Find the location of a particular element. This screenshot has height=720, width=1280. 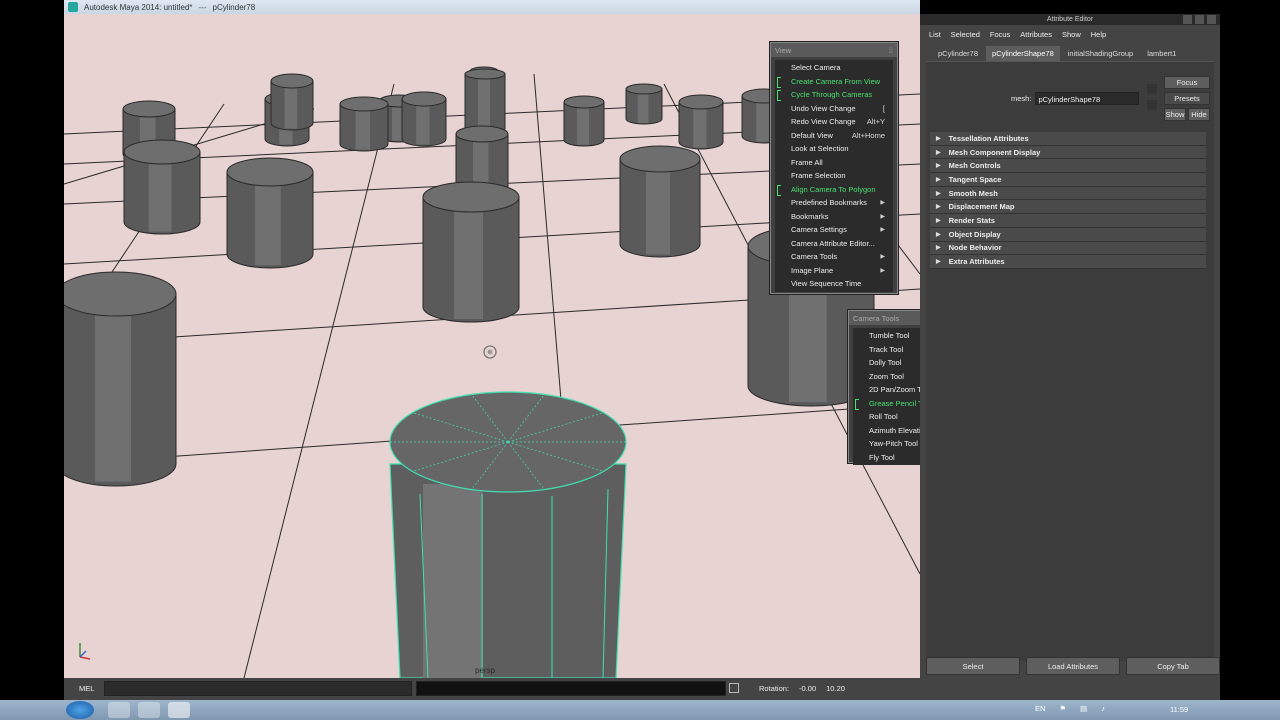

attribute-section-header: ▶ Displacement Map is located at coordinates (1068, 207).